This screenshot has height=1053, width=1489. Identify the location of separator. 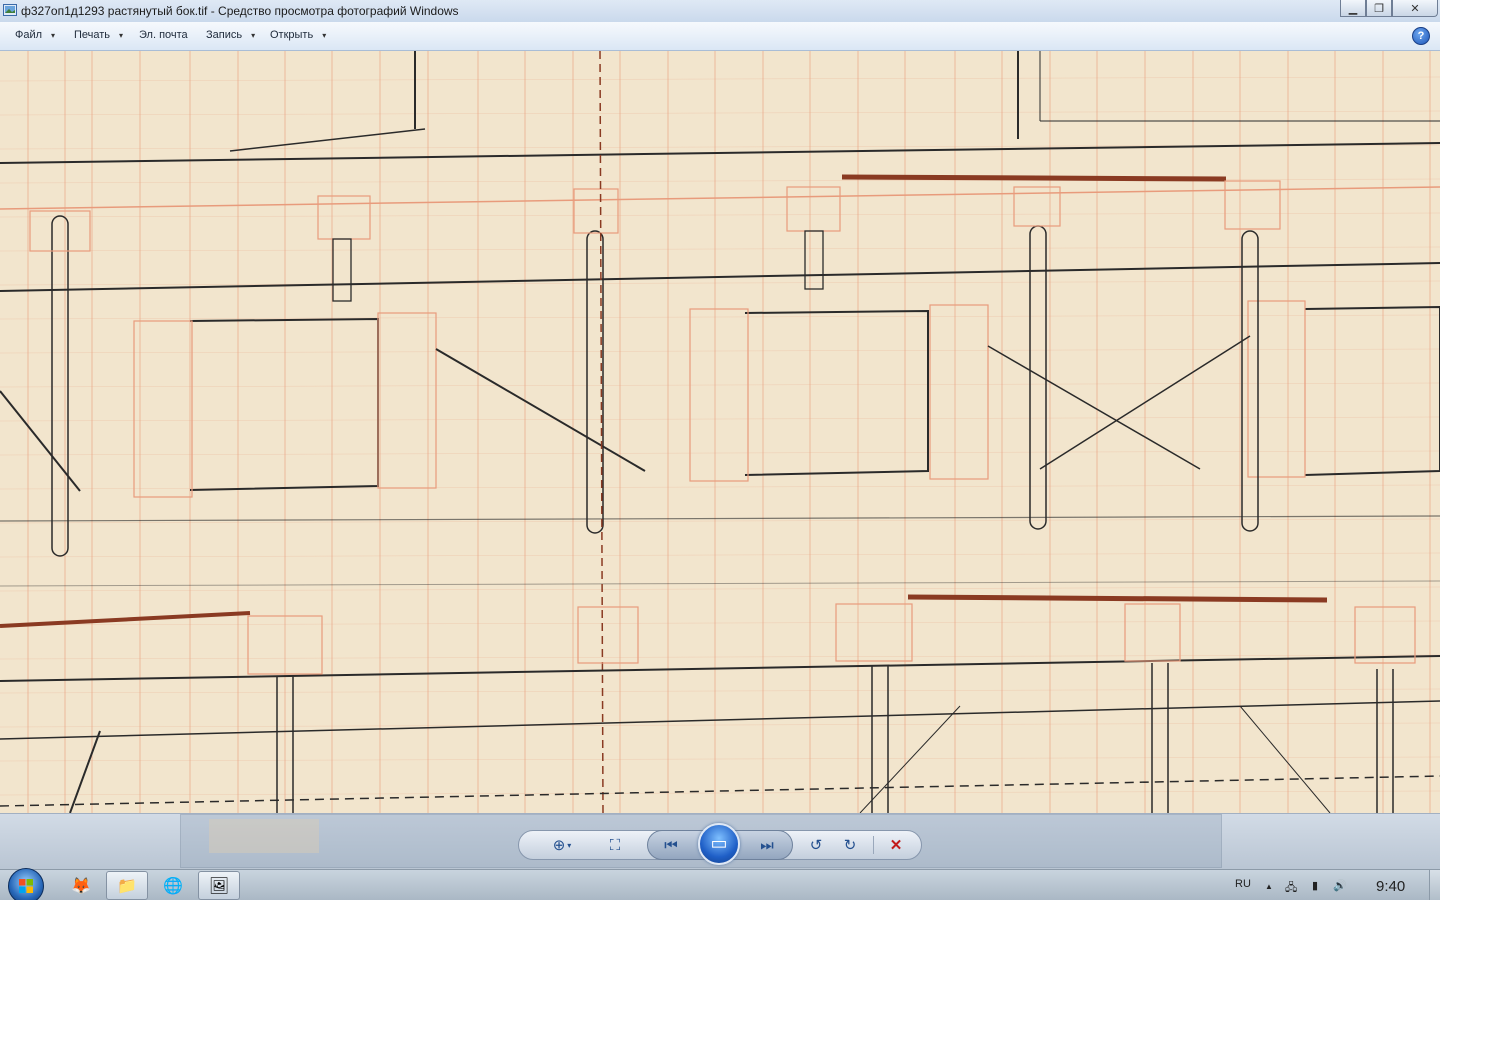
(873, 845).